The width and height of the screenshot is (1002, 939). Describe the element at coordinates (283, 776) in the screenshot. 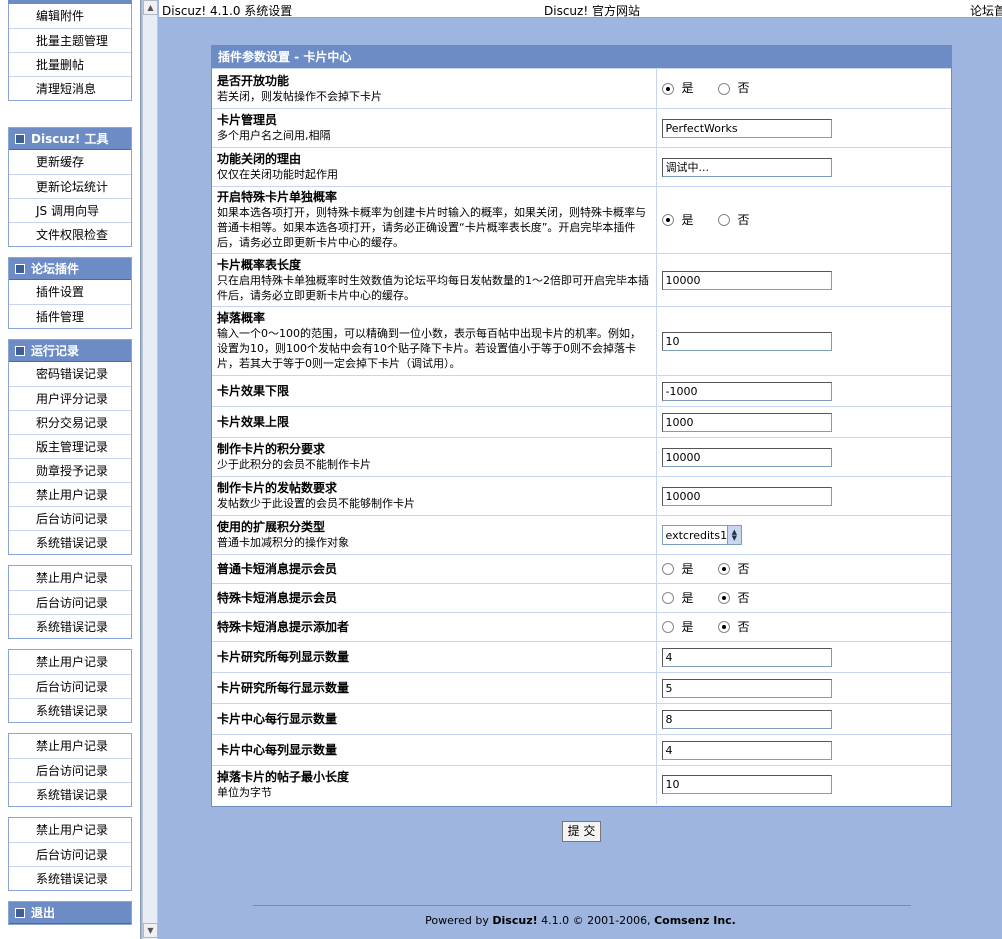

I see `setting-title: 掉落卡片的帖子最小长度` at that location.